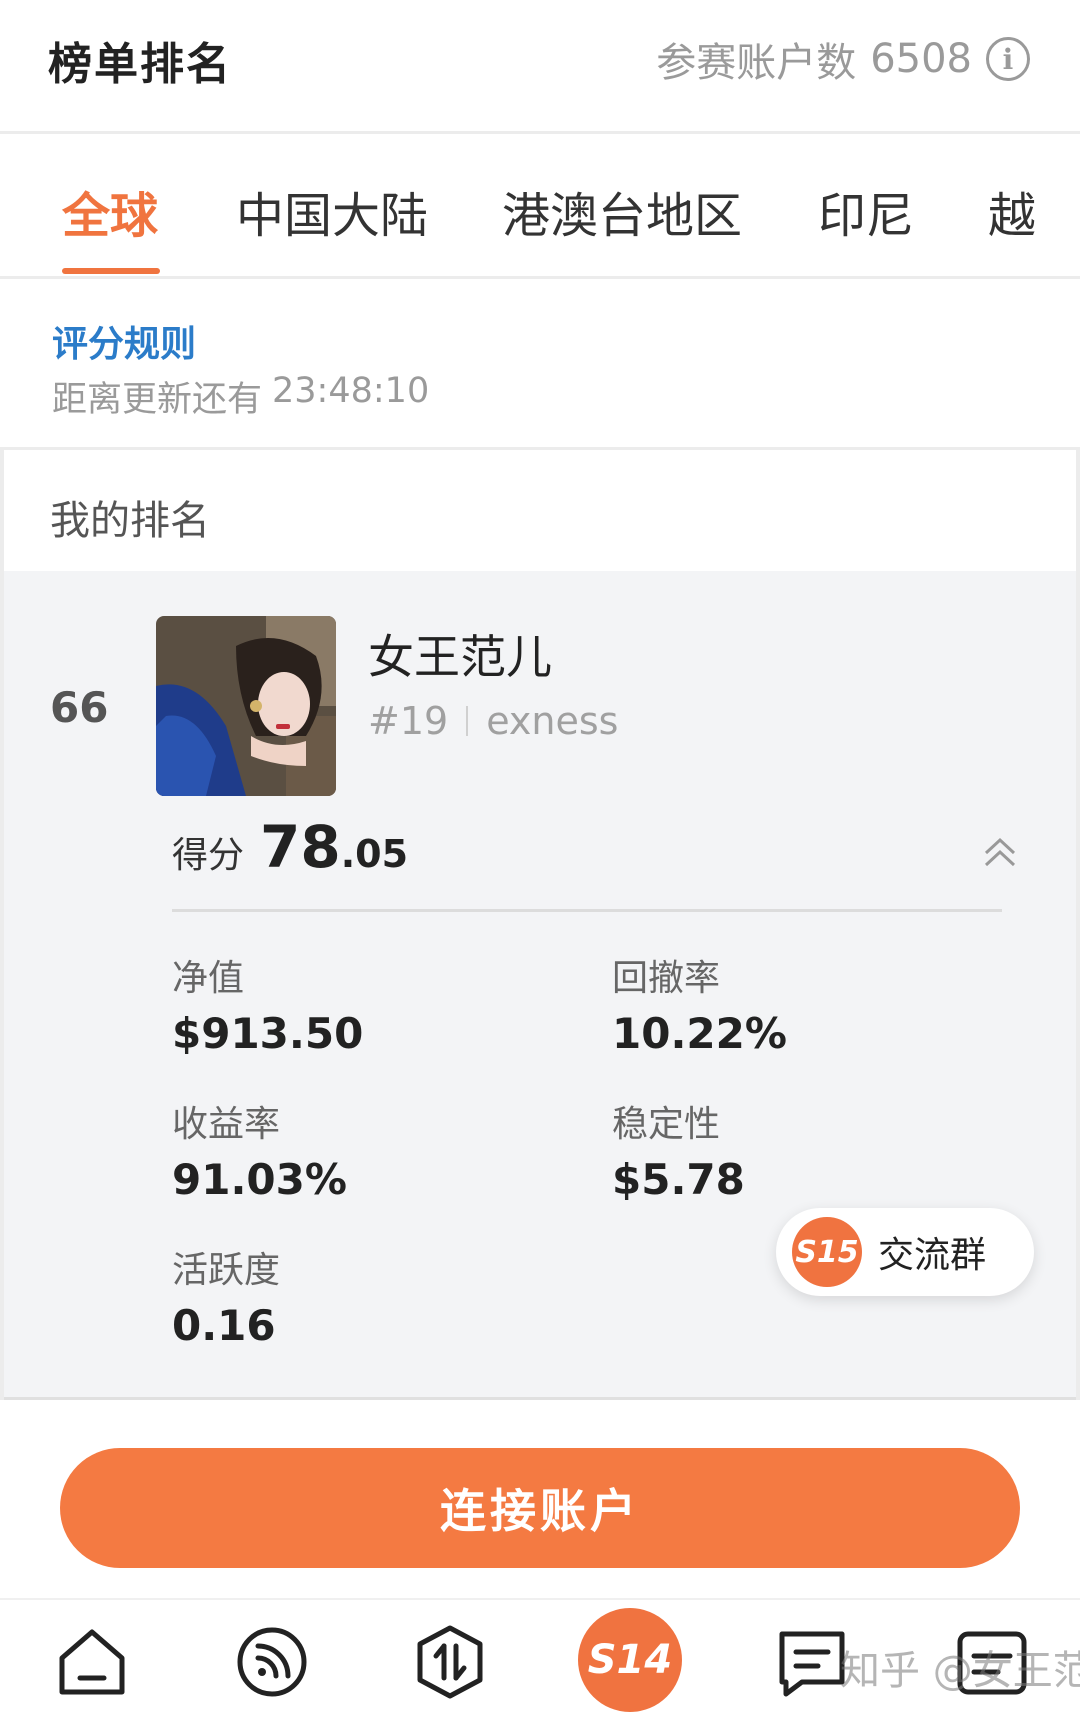 The width and height of the screenshot is (1080, 1726). Describe the element at coordinates (268, 1033) in the screenshot. I see `stat-value: $913.50` at that location.